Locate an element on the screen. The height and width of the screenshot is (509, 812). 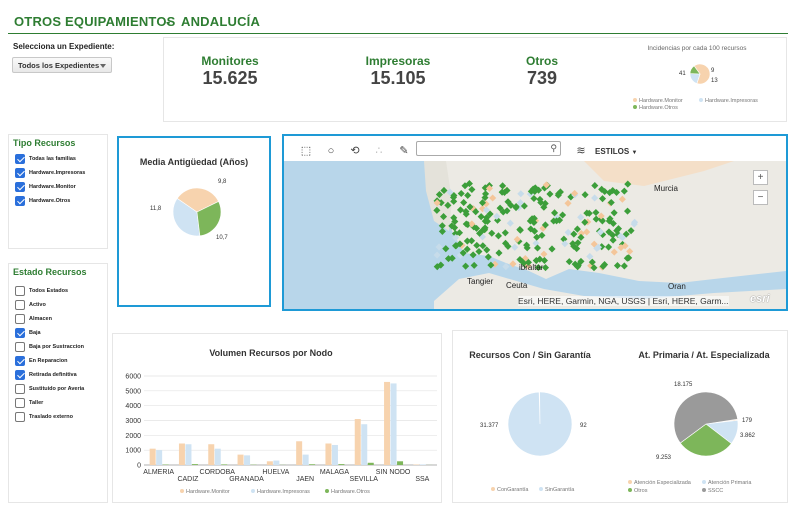
estado-recursos-item: Retirada definitiva is located at coordinates (46, 375).